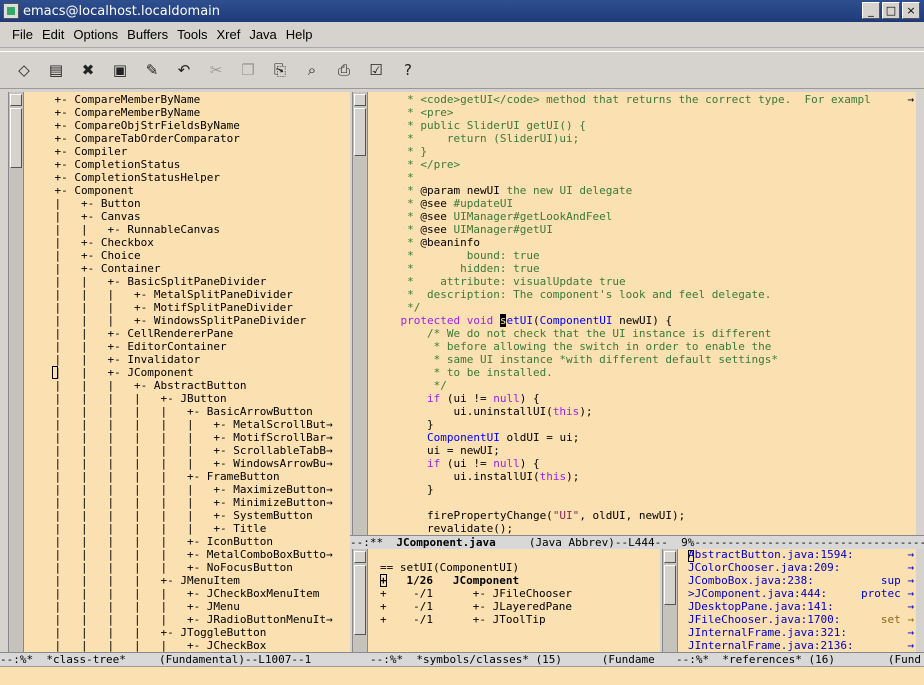 This screenshot has width=924, height=685. What do you see at coordinates (53, 34) in the screenshot?
I see `menu-edit: Edit` at bounding box center [53, 34].